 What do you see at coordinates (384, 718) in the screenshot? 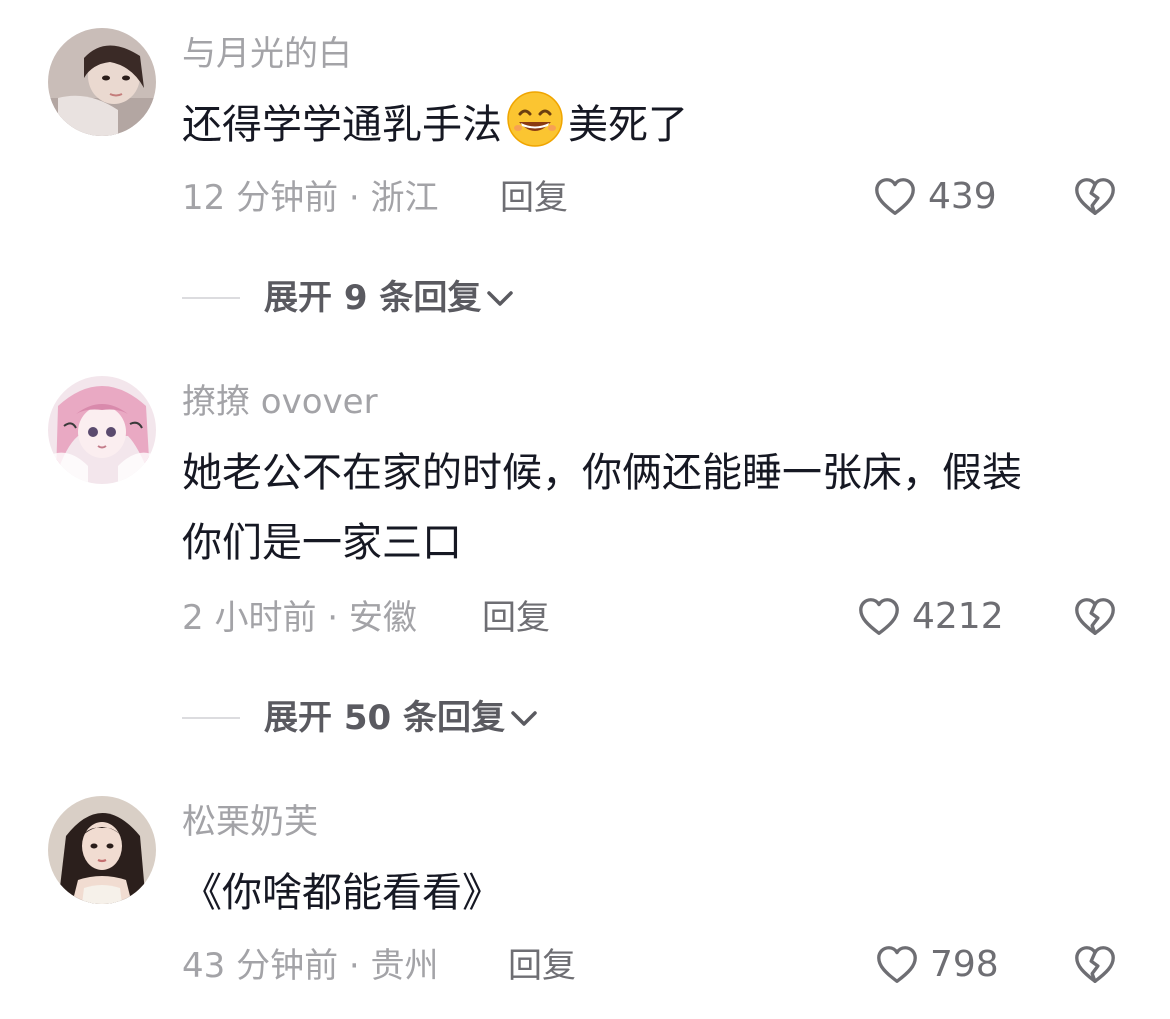
I see `expand-replies-label: 展开 50 条回复` at bounding box center [384, 718].